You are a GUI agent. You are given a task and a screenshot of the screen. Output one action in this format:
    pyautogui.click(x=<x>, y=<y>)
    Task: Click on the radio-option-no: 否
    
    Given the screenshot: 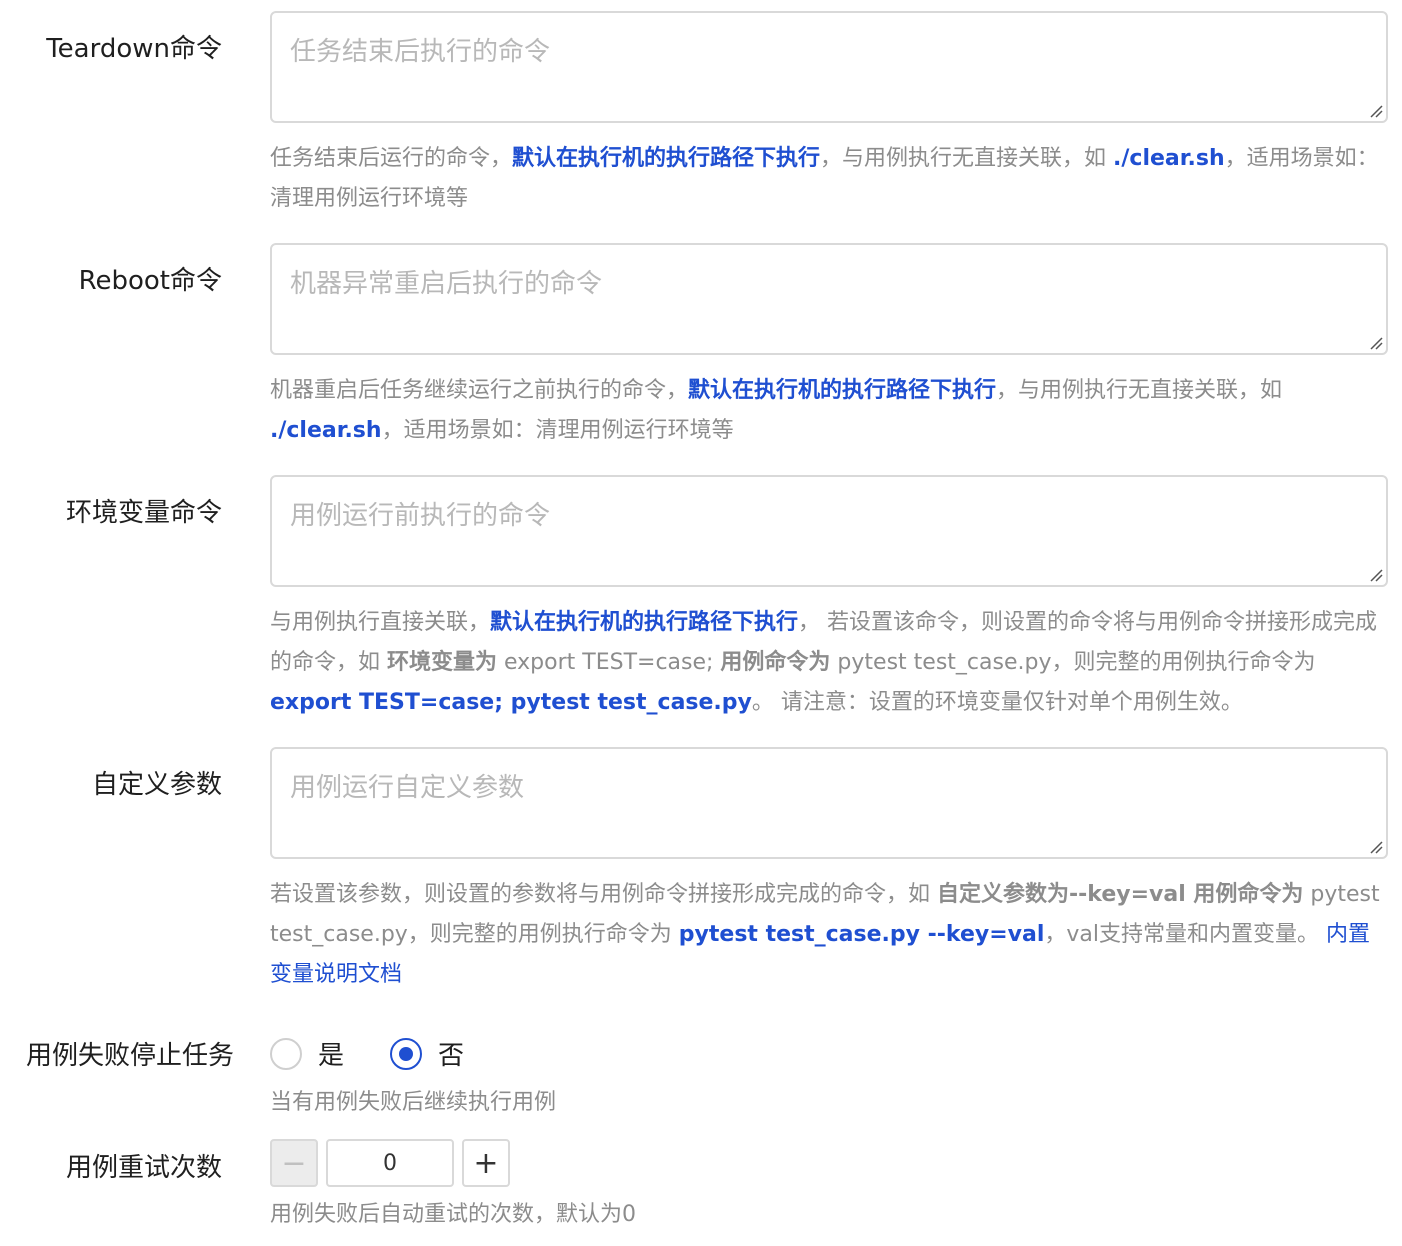 What is the action you would take?
    pyautogui.click(x=427, y=1053)
    